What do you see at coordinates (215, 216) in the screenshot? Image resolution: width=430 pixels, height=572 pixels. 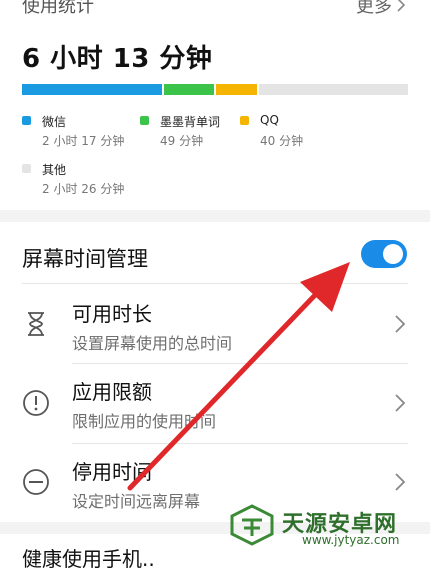 I see `section-divider` at bounding box center [215, 216].